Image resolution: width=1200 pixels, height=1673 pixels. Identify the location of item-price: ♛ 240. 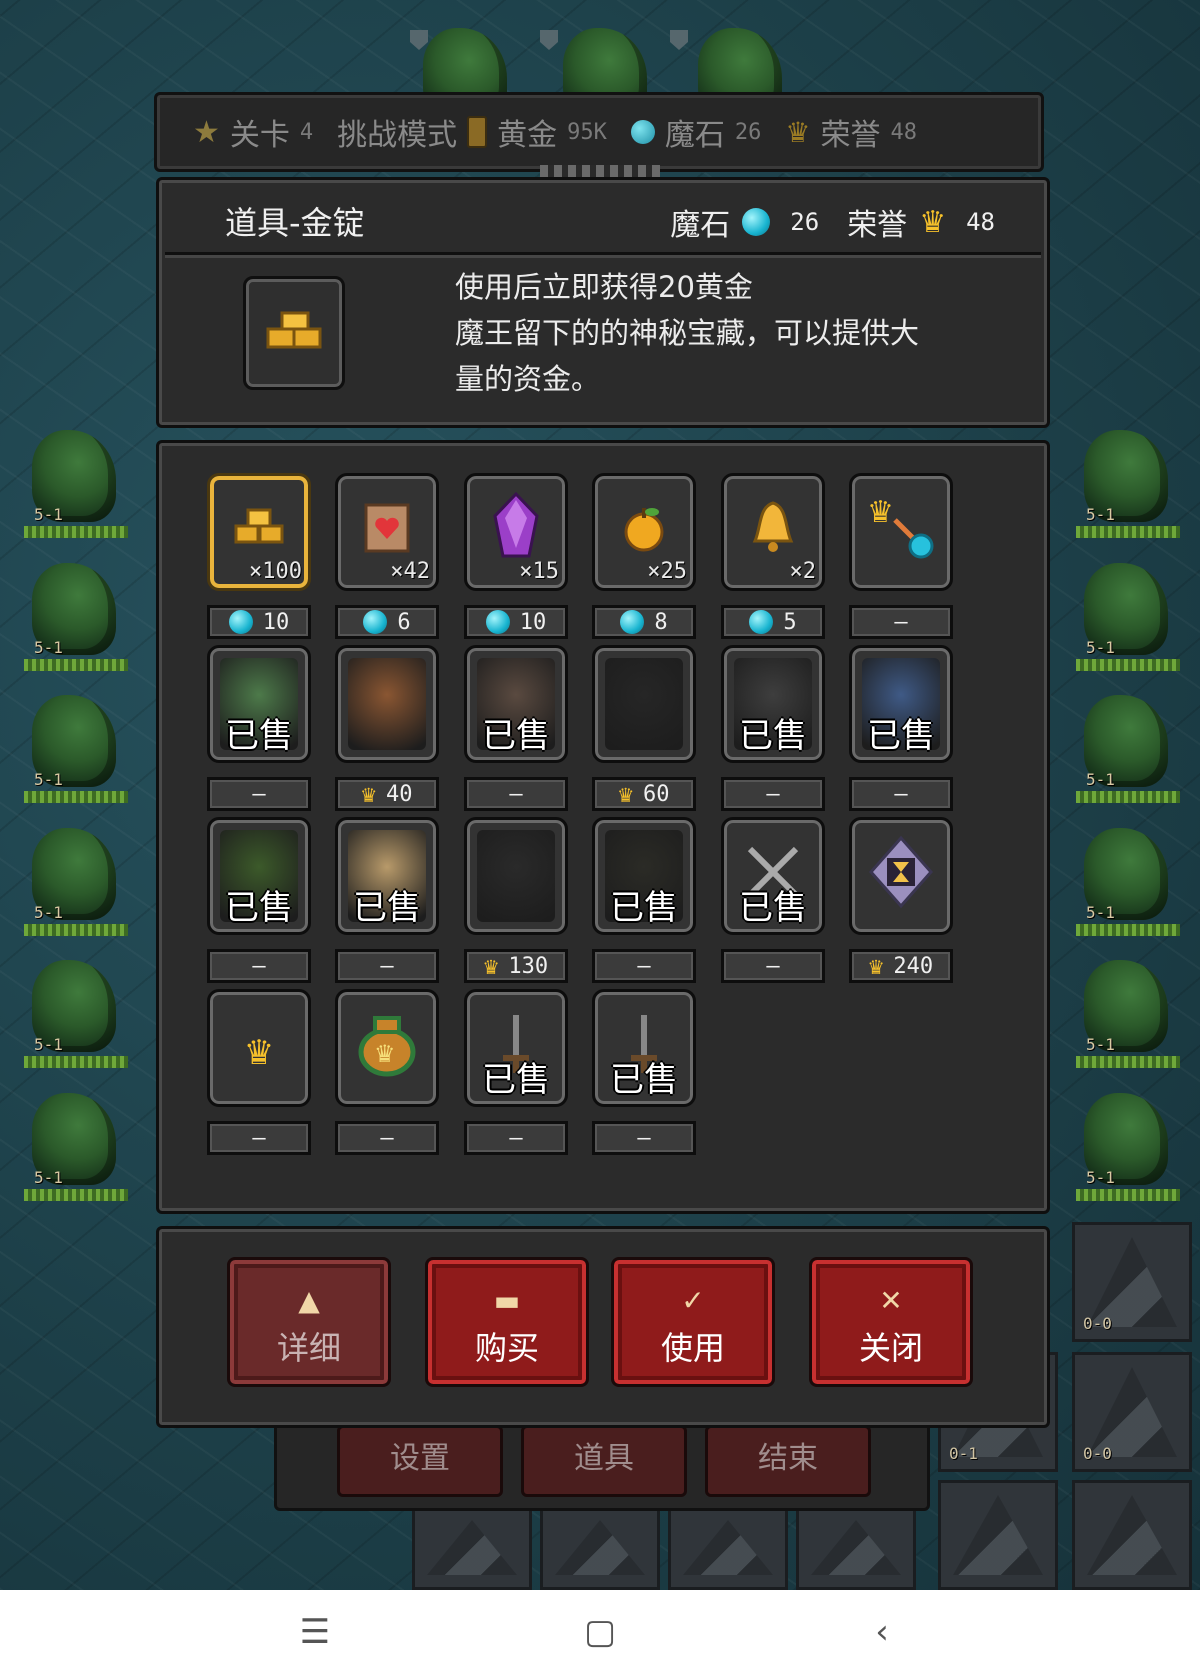
(901, 966).